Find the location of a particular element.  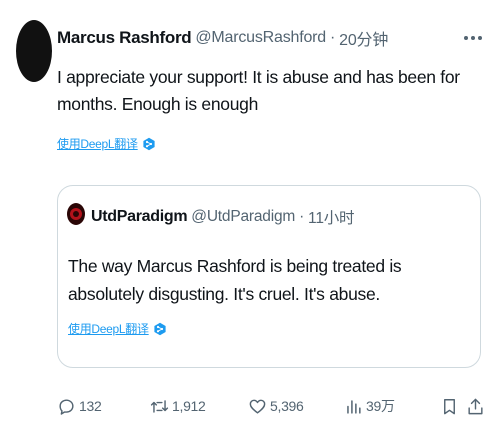

reply-button: 132 is located at coordinates (79, 406).